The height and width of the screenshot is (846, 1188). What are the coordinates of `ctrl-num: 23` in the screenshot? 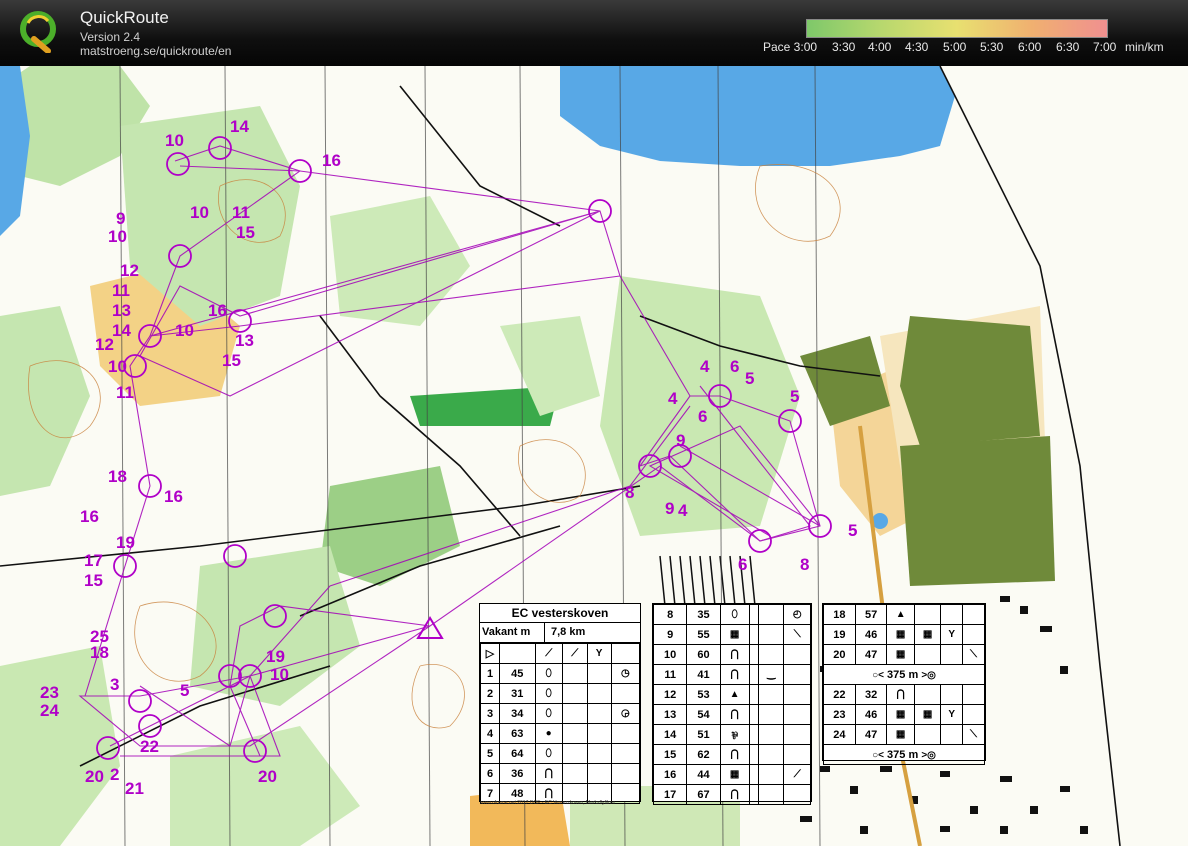 It's located at (839, 714).